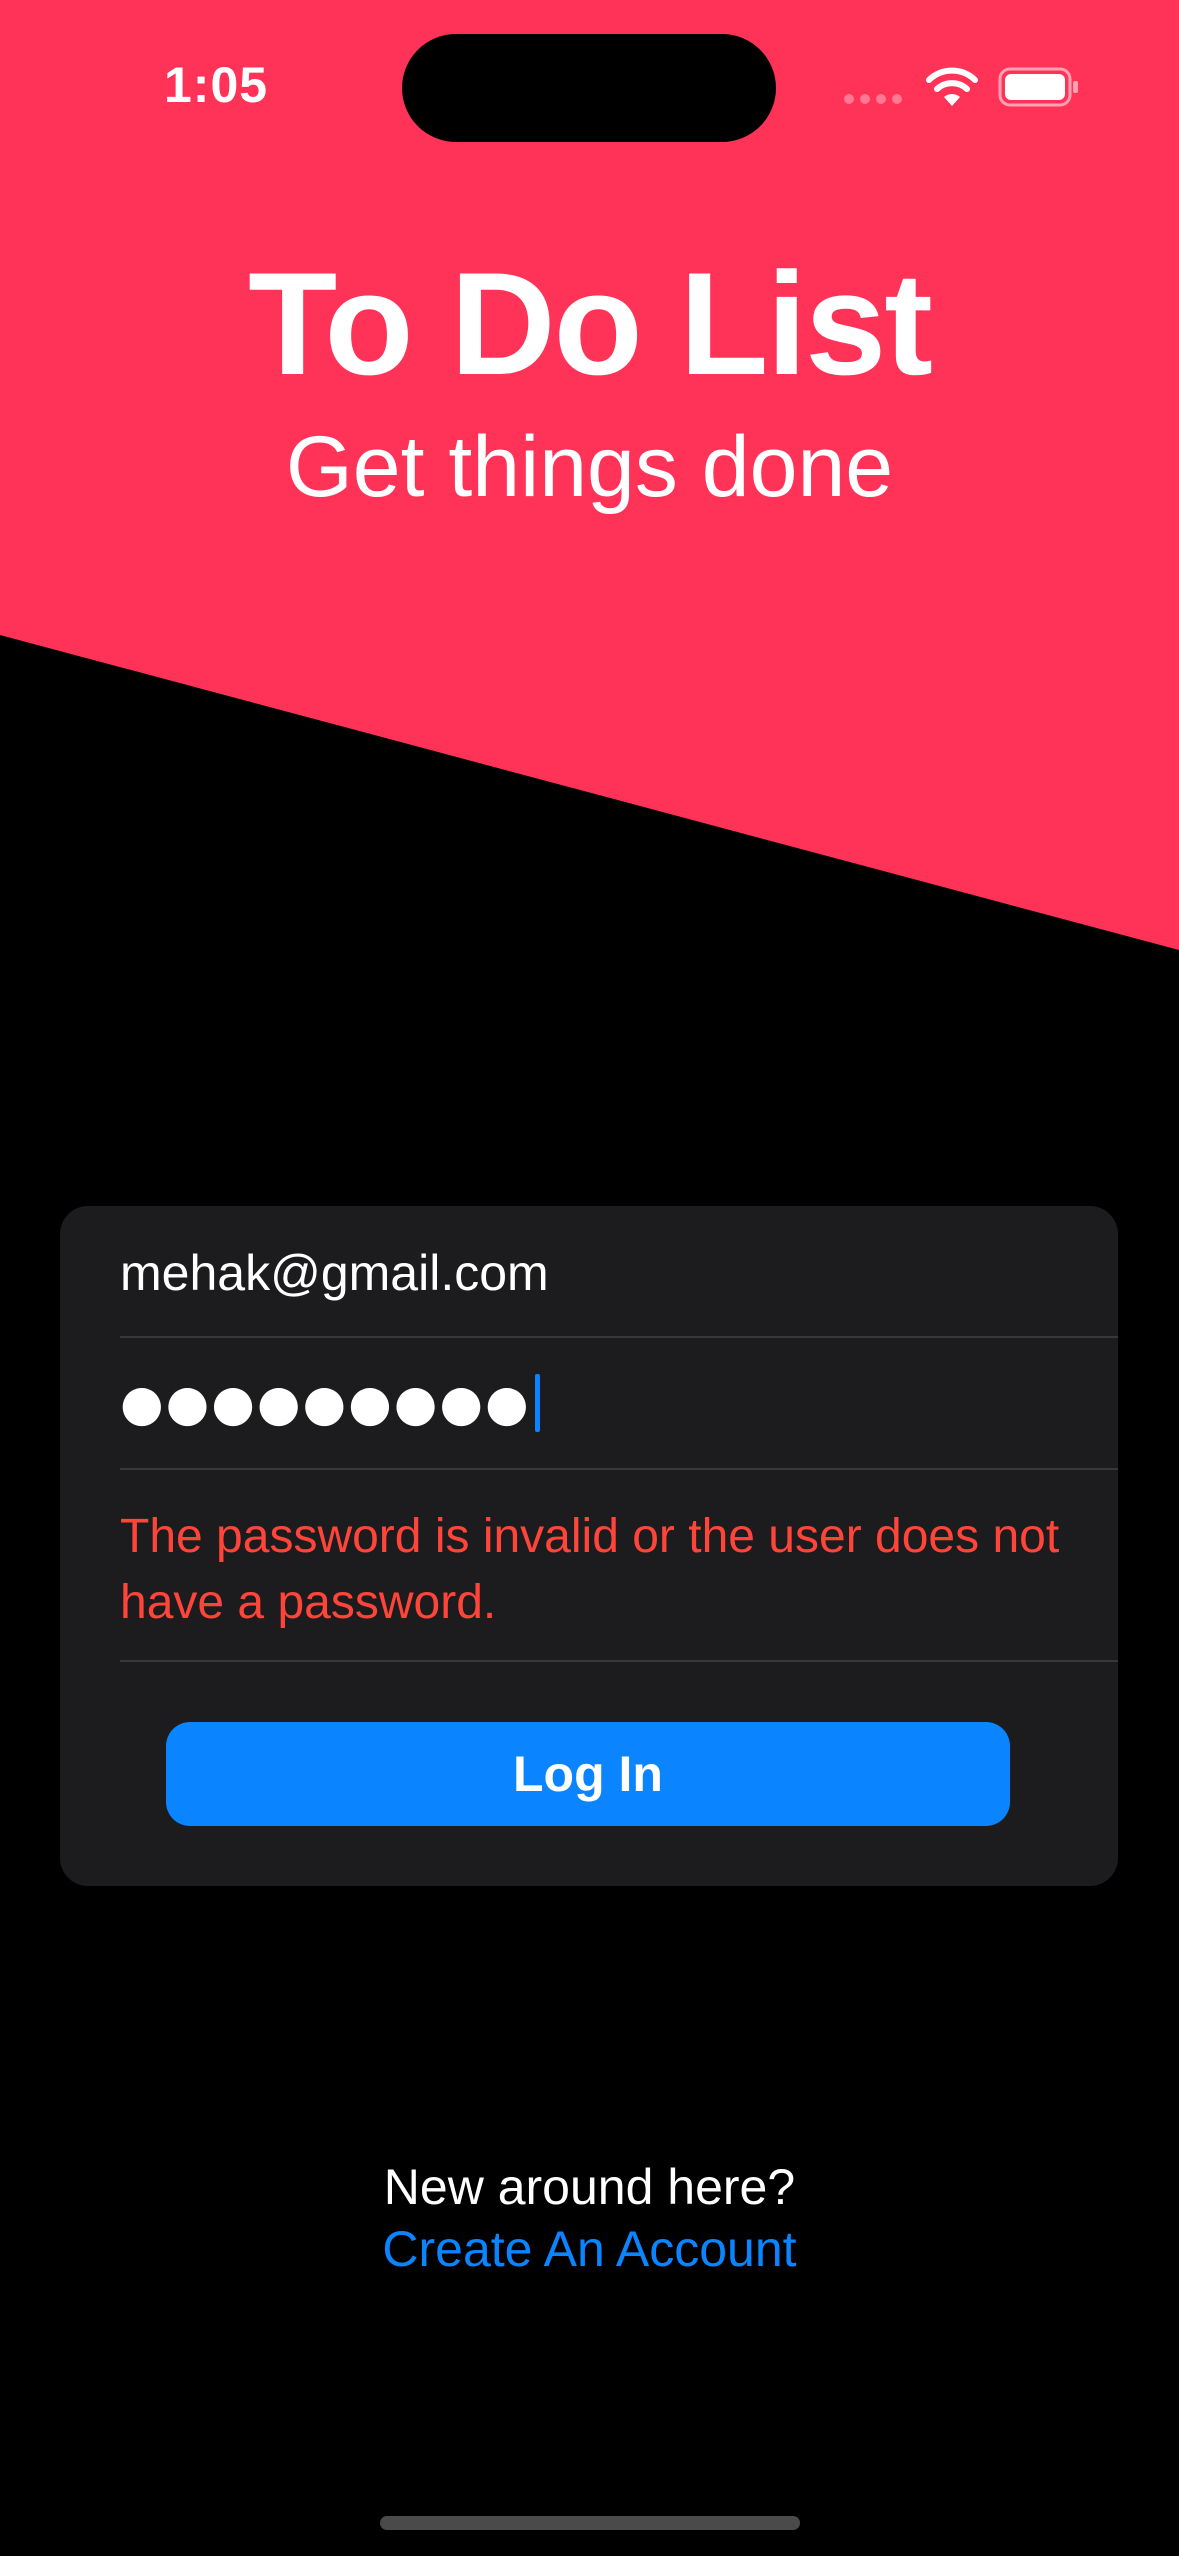 The width and height of the screenshot is (1179, 2556). What do you see at coordinates (1038, 87) in the screenshot?
I see `battery-icon` at bounding box center [1038, 87].